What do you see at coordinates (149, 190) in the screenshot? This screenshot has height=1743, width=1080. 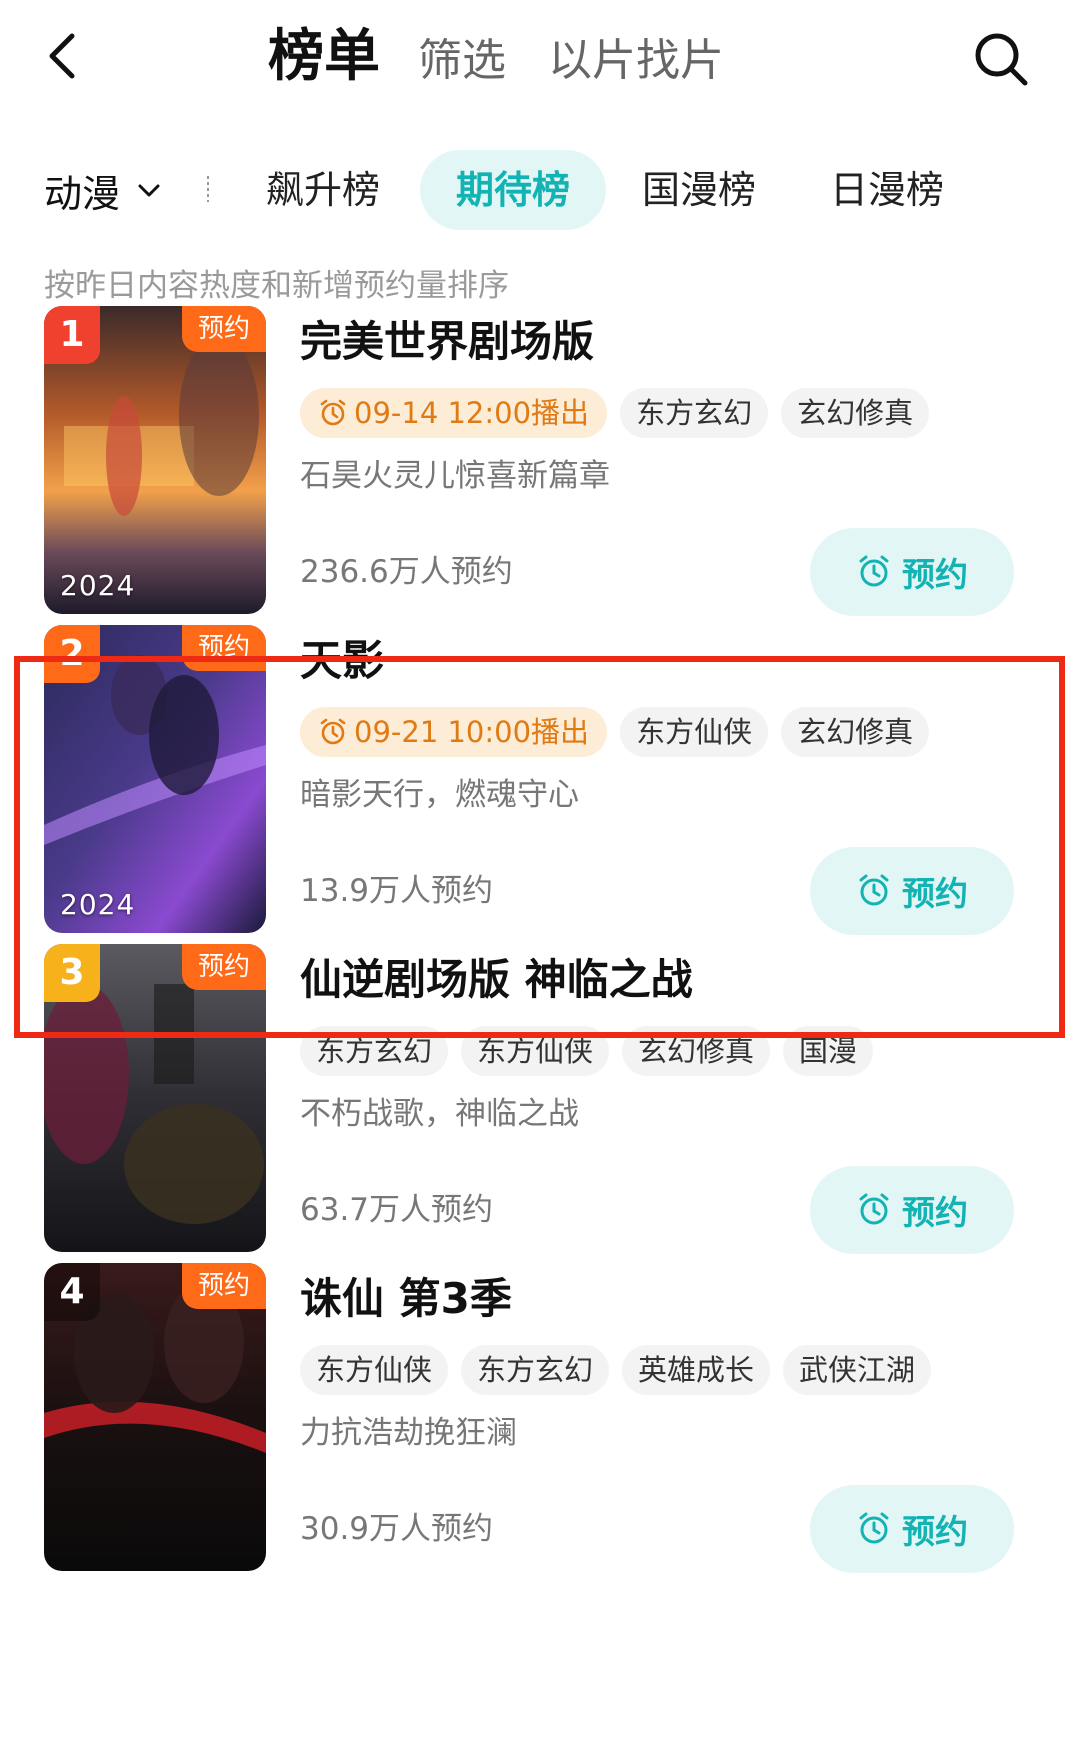 I see `chevron-down-icon` at bounding box center [149, 190].